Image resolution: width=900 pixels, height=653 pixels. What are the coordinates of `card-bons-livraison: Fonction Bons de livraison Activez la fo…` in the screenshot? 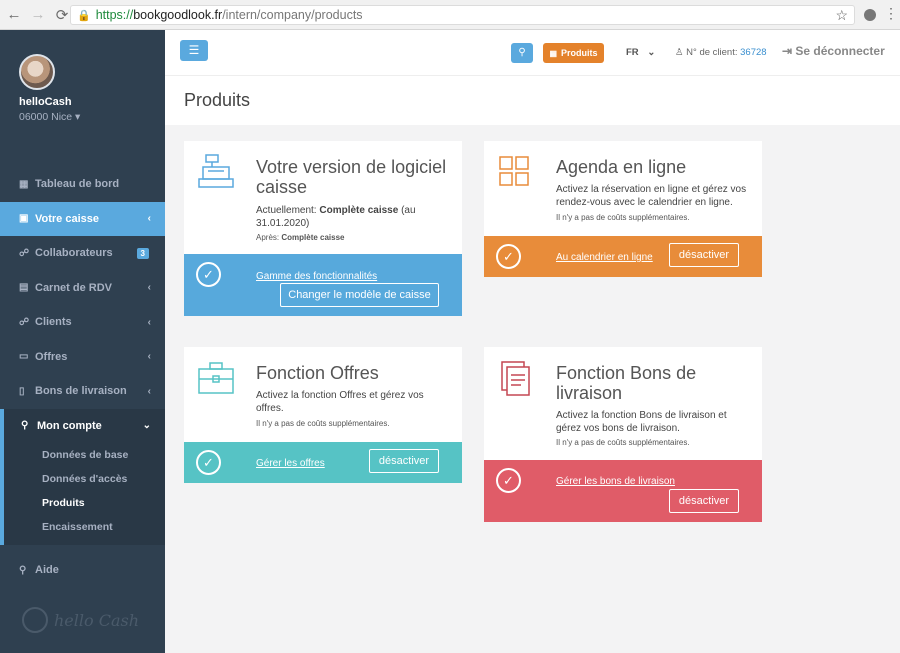 It's located at (623, 434).